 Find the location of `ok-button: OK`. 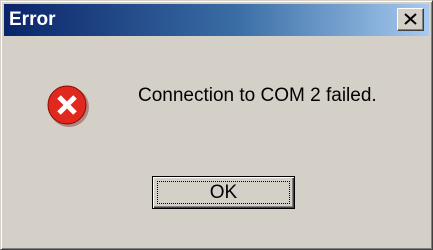

ok-button: OK is located at coordinates (223, 192).